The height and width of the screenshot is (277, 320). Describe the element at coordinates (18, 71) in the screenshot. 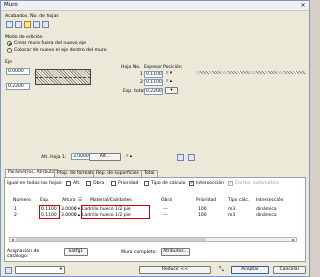

I see `offset-top-field: 0.0000` at that location.